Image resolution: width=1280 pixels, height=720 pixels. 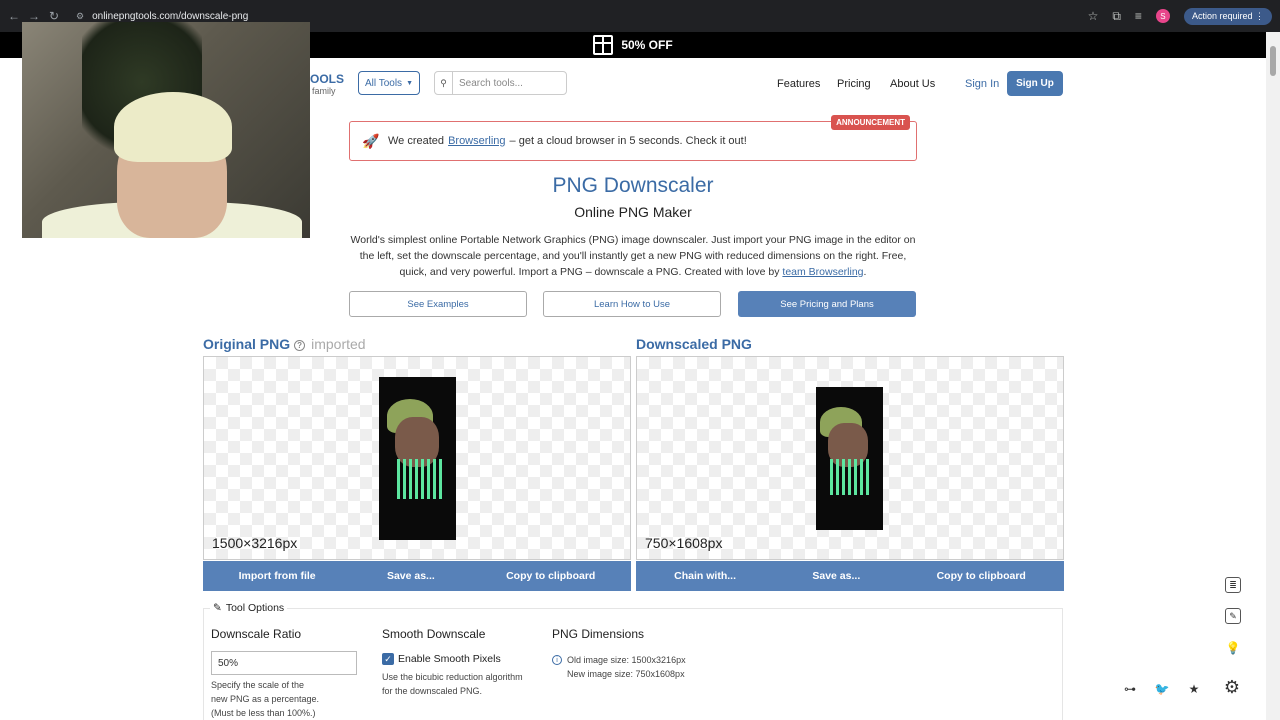 I want to click on nav-pricing: Pricing, so click(x=854, y=84).